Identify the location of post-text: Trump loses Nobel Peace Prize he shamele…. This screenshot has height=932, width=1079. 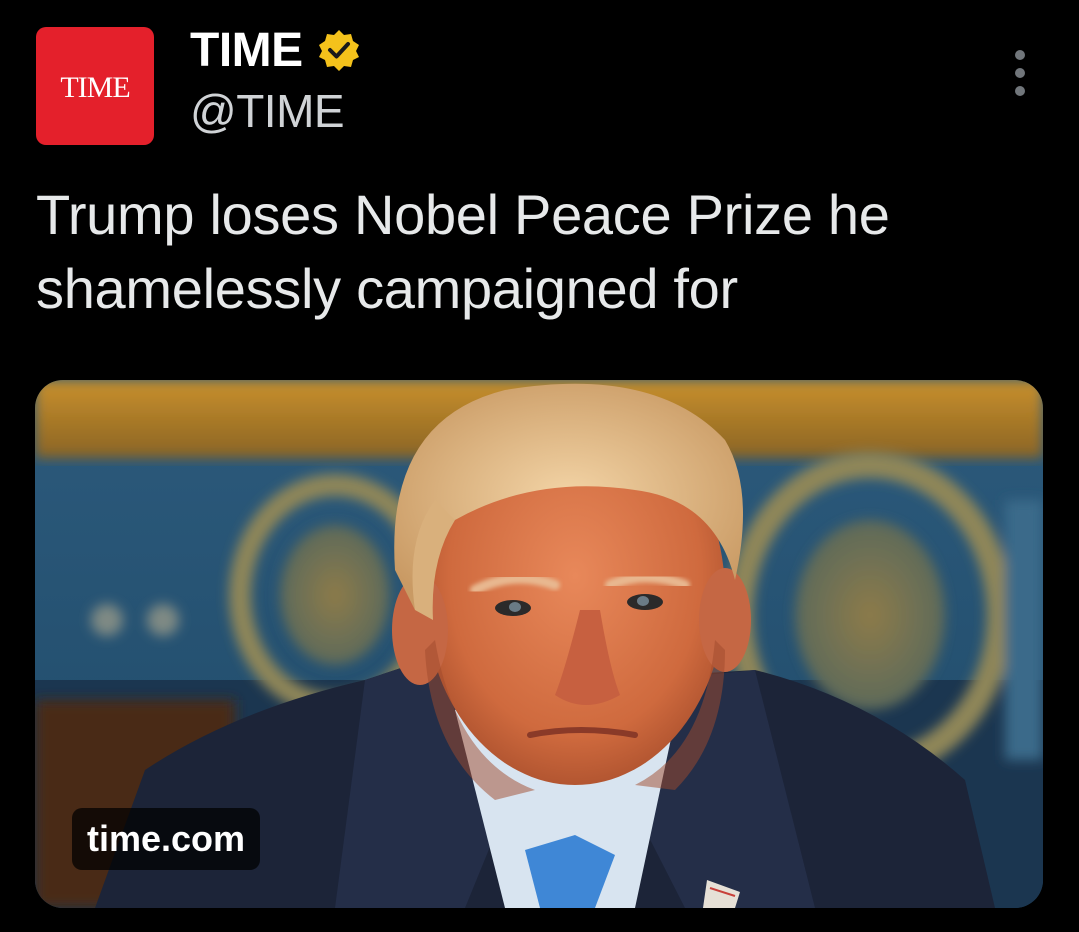
(463, 251).